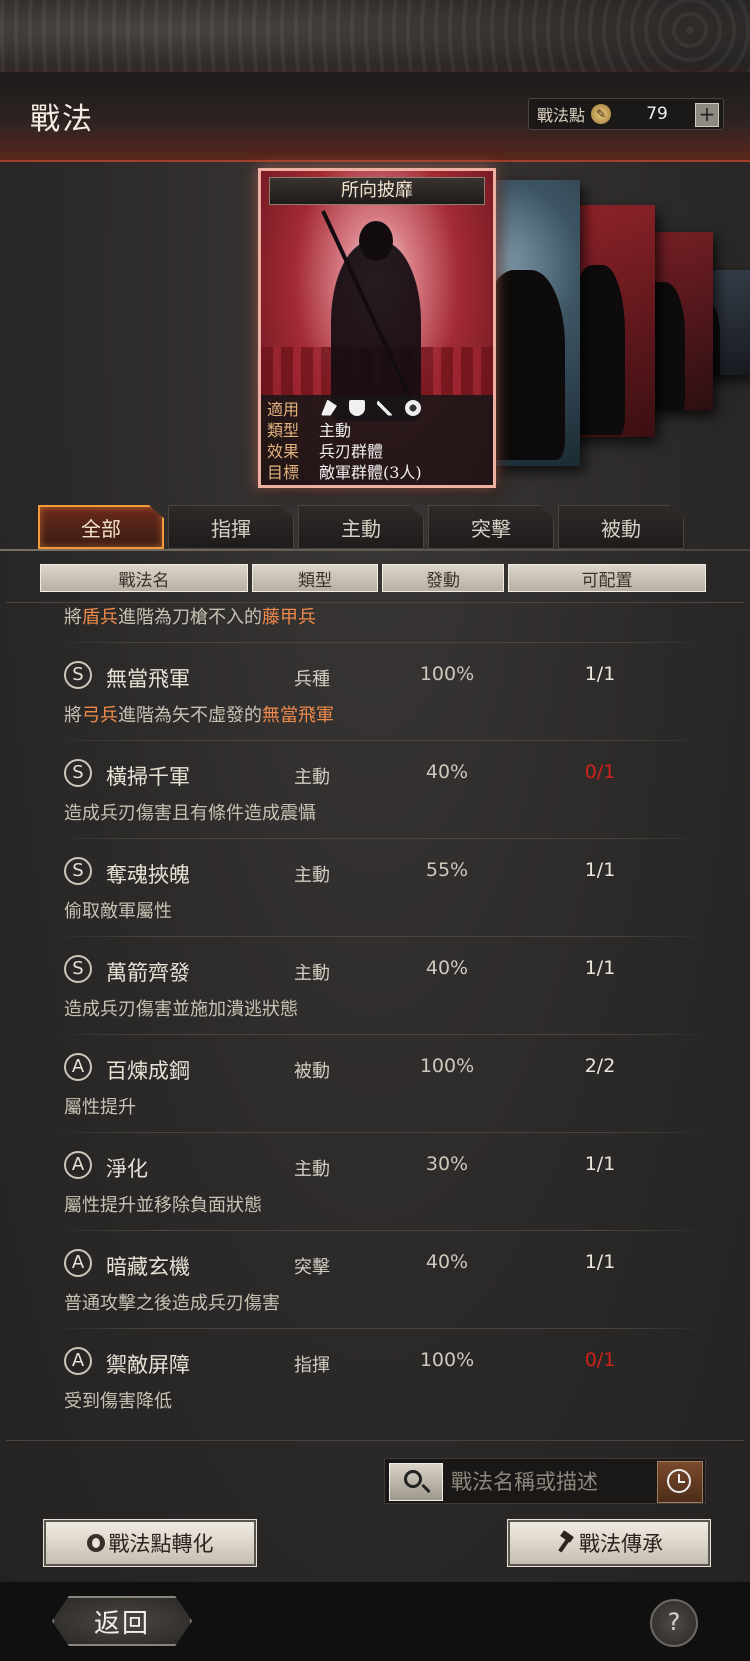 This screenshot has width=750, height=1661. I want to click on convert-points-label: 戰法點轉化, so click(161, 1544).